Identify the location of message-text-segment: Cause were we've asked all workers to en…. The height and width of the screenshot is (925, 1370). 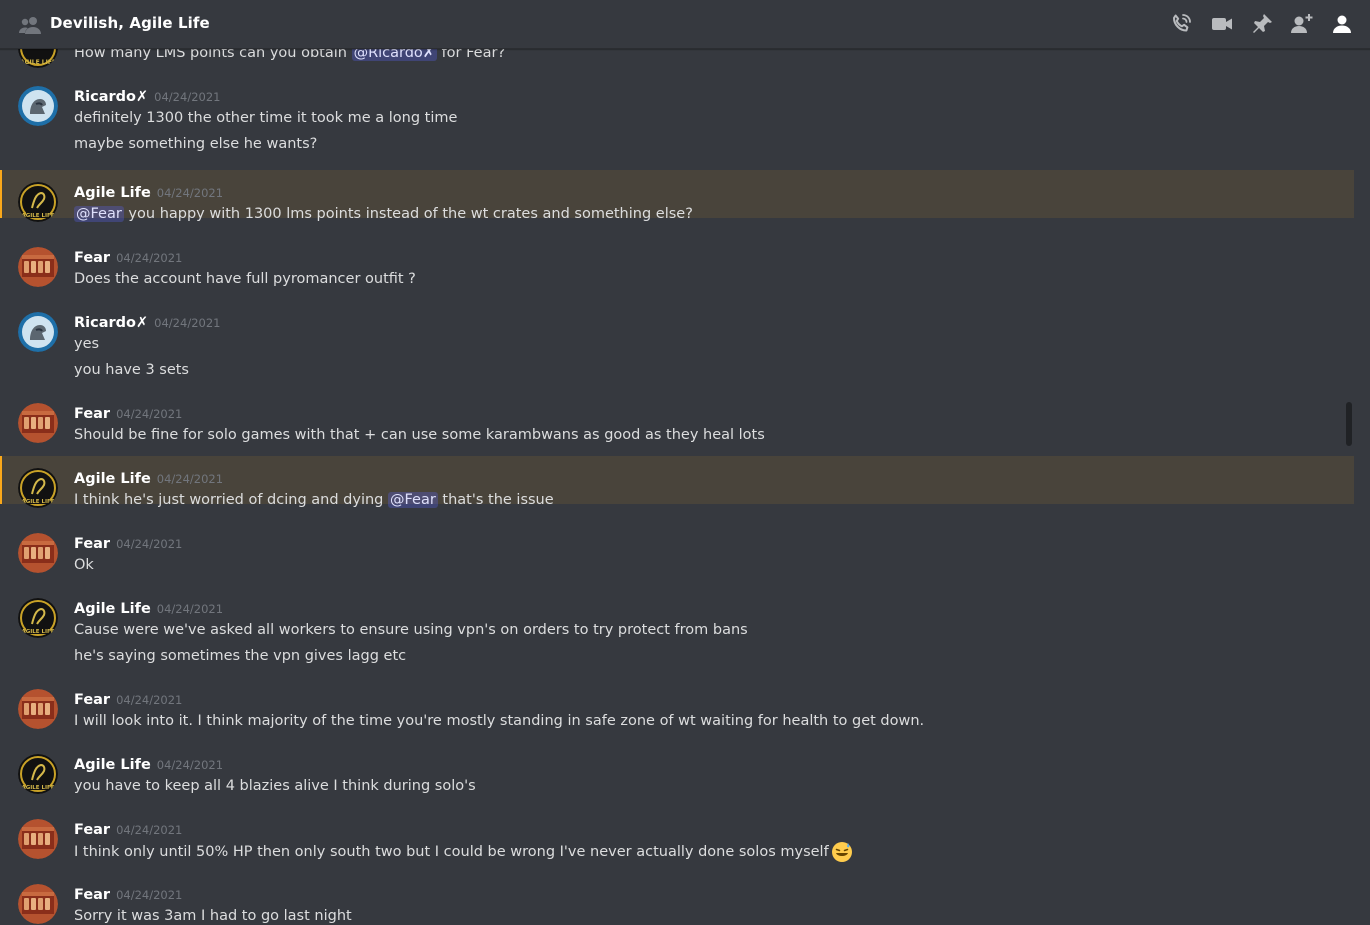
(411, 630).